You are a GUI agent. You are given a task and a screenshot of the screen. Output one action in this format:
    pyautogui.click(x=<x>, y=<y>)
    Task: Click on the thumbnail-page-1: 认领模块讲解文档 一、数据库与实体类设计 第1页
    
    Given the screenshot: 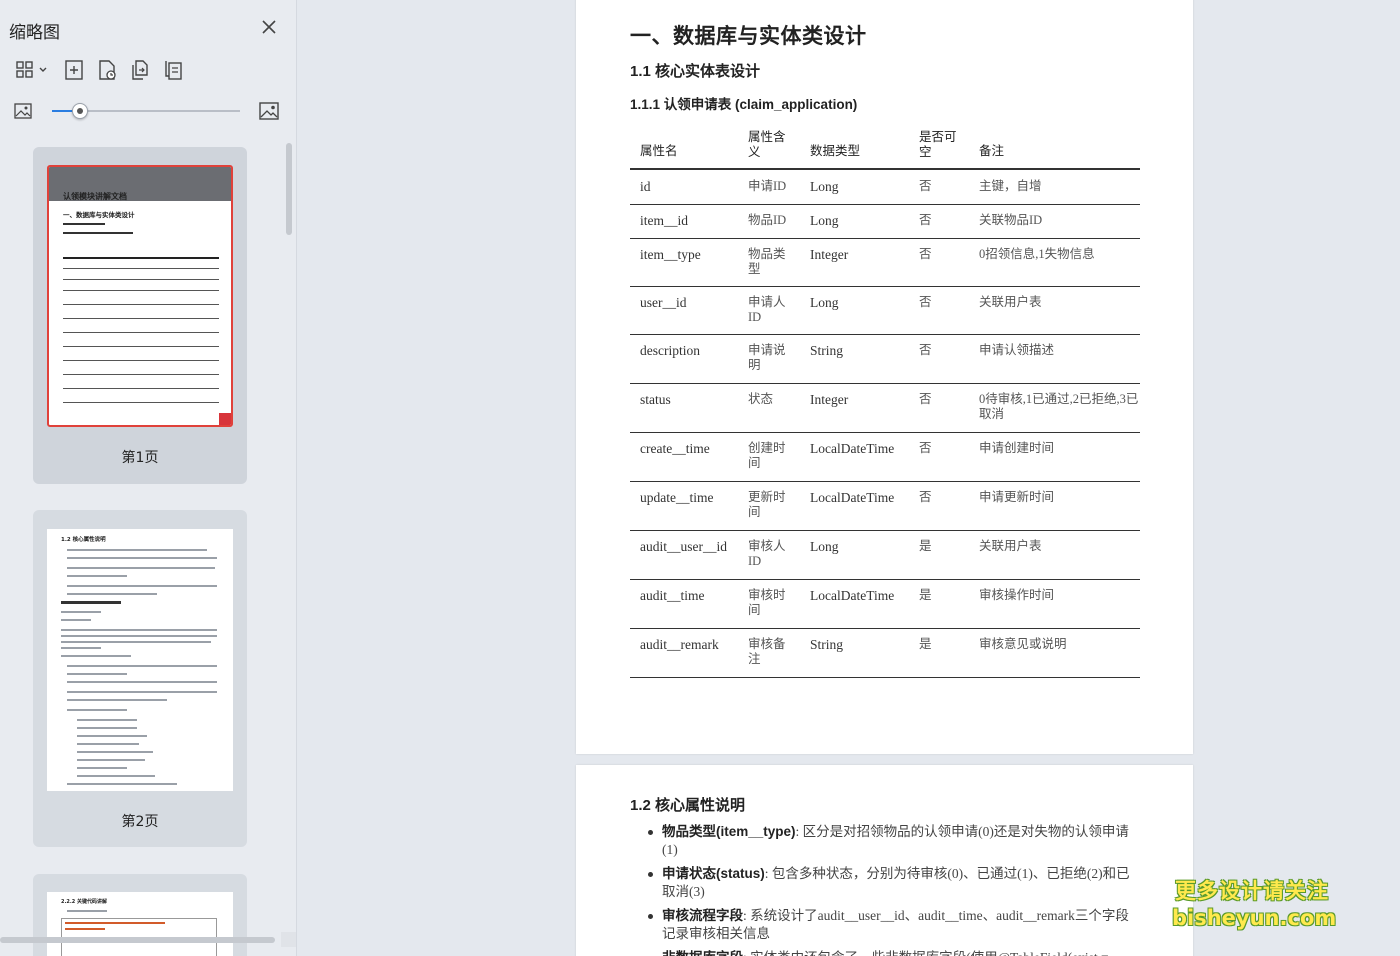 What is the action you would take?
    pyautogui.click(x=140, y=315)
    